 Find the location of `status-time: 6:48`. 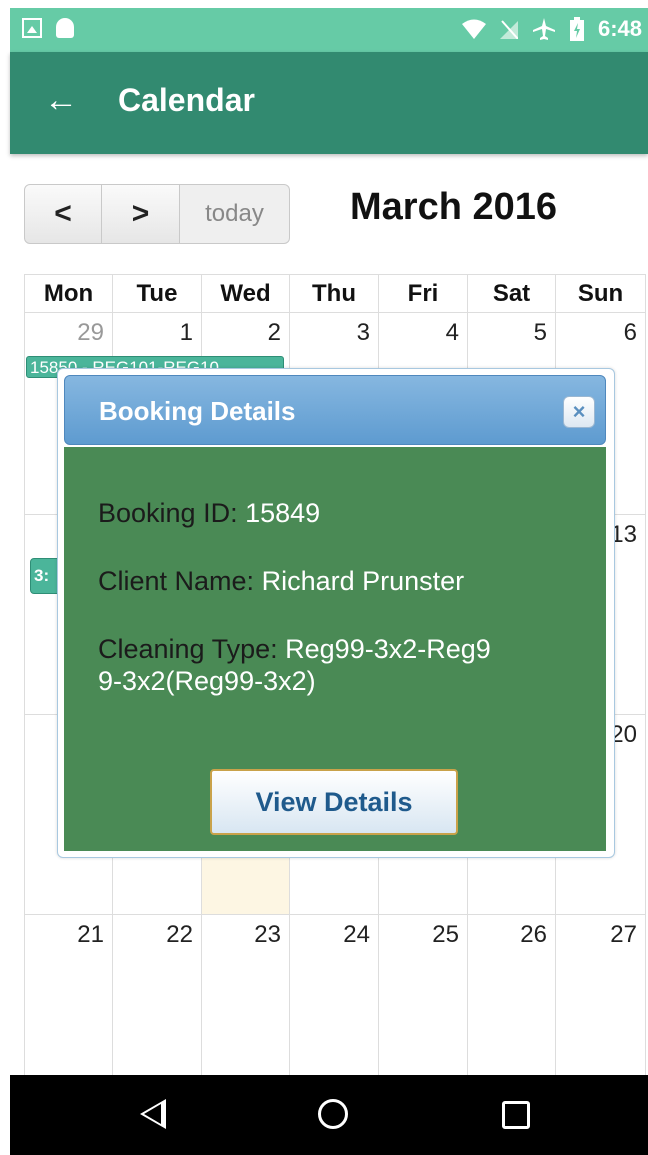

status-time: 6:48 is located at coordinates (619, 28).